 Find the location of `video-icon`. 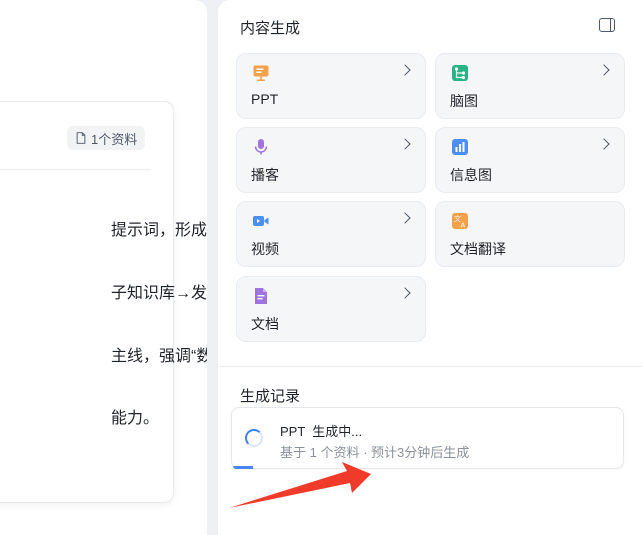

video-icon is located at coordinates (261, 221).